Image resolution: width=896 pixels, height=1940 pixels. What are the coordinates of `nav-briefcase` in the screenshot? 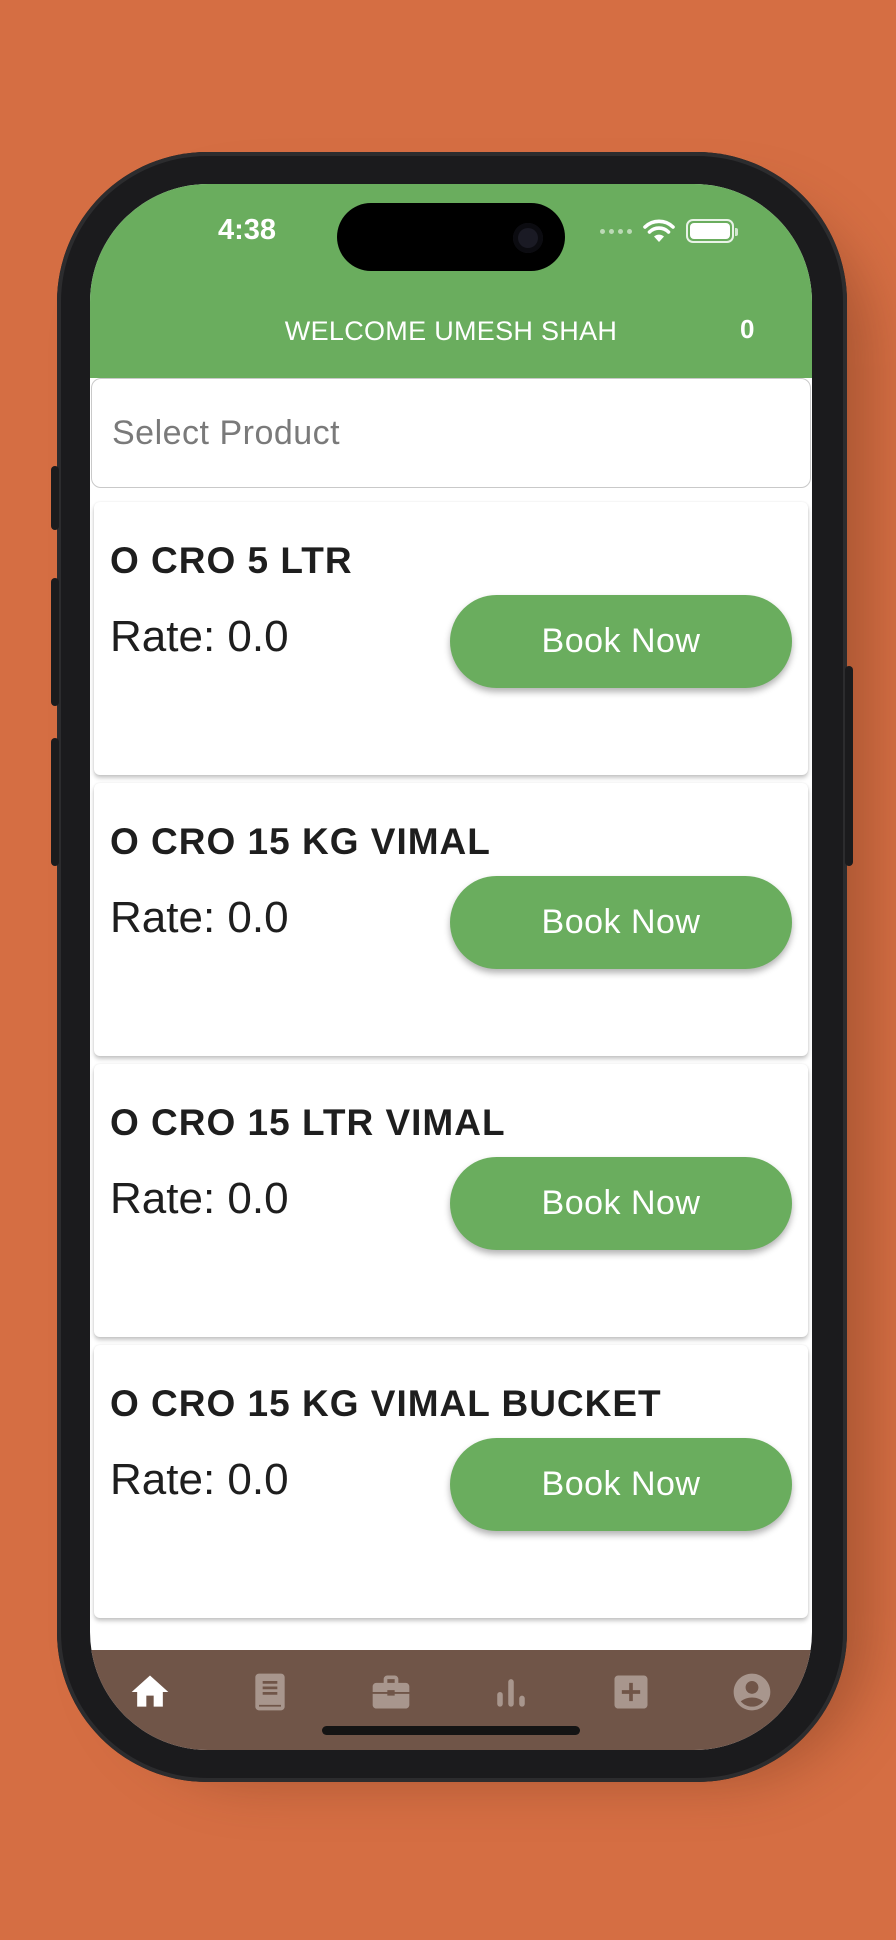 It's located at (391, 1697).